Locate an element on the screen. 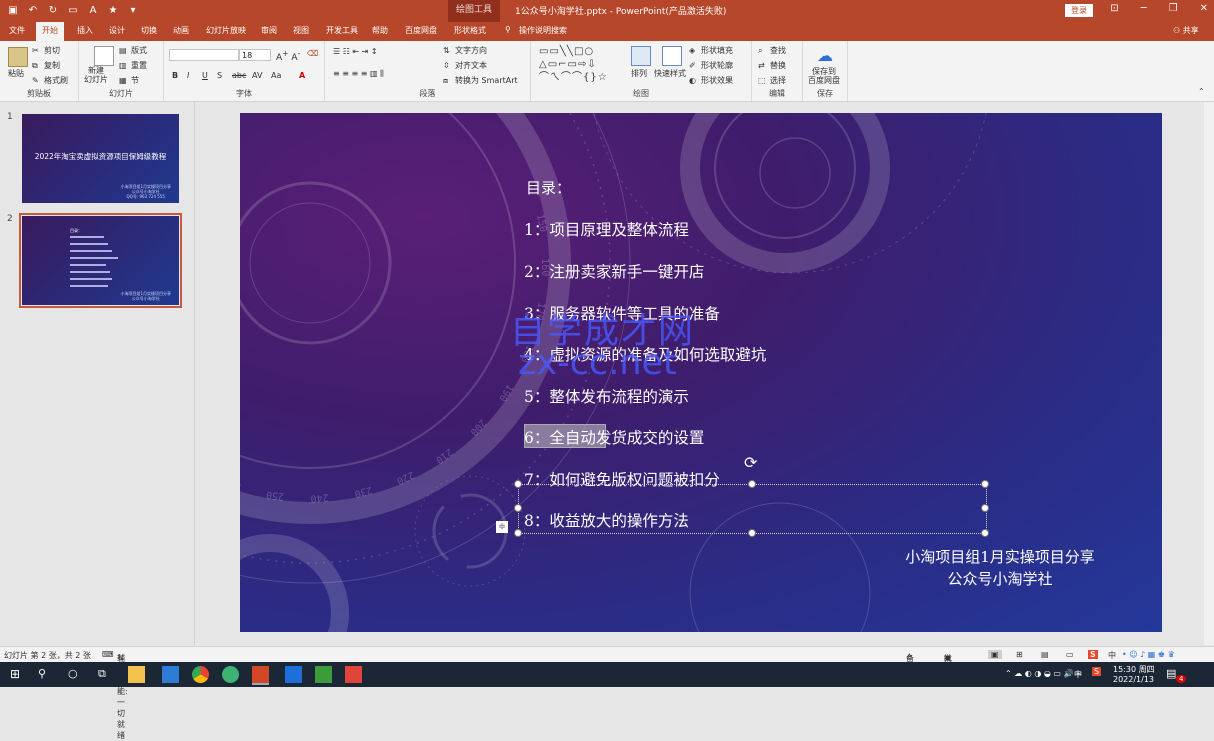 The image size is (1214, 741). replace-button: ⇄ 替换 is located at coordinates (772, 65).